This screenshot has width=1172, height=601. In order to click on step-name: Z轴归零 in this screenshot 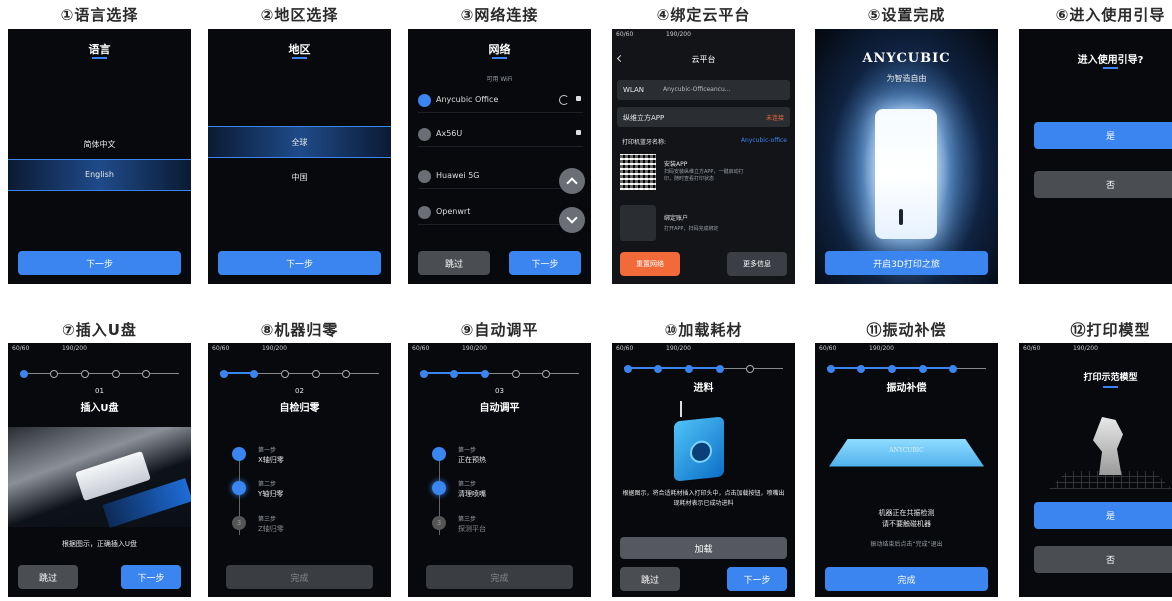, I will do `click(271, 529)`.